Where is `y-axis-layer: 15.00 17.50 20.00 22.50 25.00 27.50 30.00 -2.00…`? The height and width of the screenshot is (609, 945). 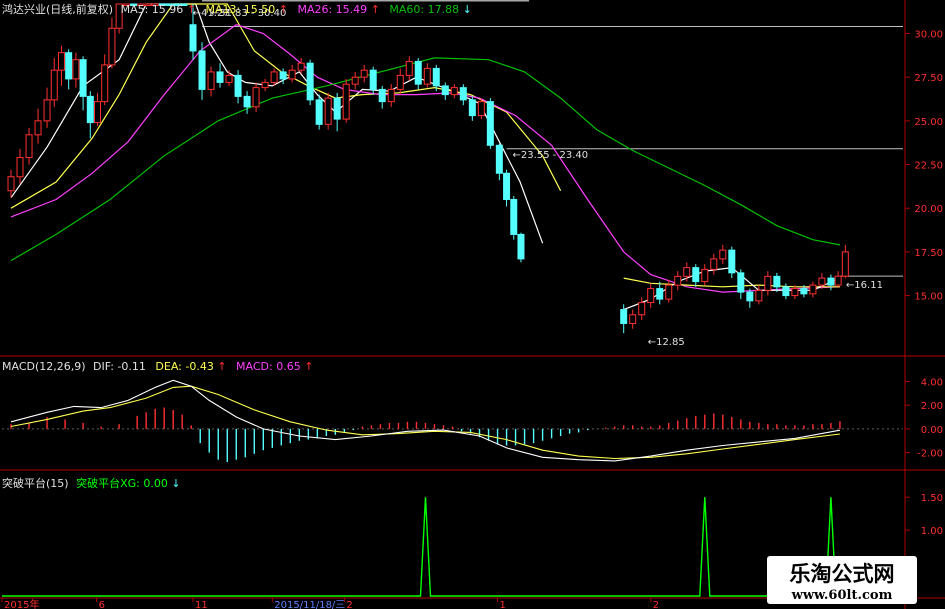
y-axis-layer: 15.00 17.50 20.00 22.50 25.00 27.50 30.00 -2.00… is located at coordinates (924, 283).